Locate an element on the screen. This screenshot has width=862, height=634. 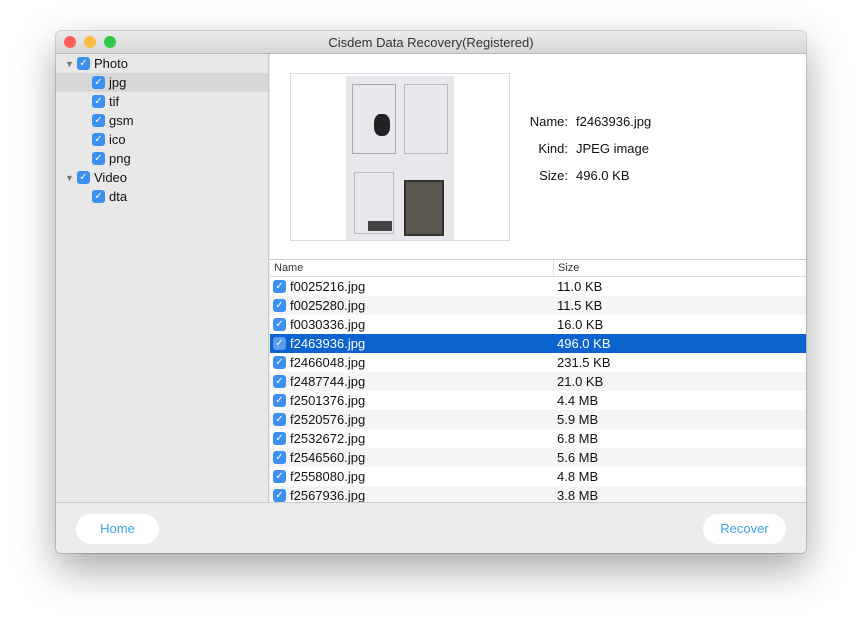
row-file-name: f2546560.jpg is located at coordinates (328, 457).